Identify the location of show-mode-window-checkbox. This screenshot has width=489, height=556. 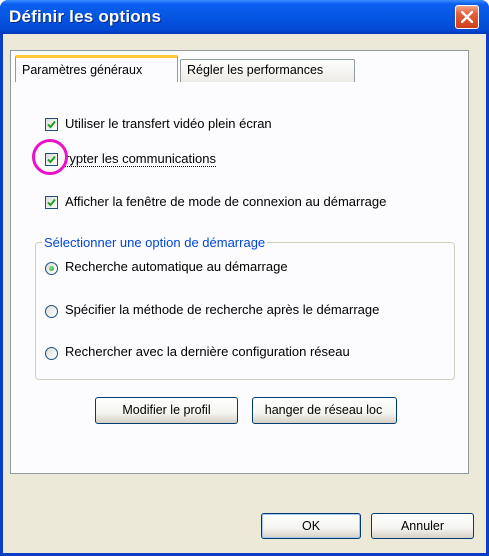
(51, 202).